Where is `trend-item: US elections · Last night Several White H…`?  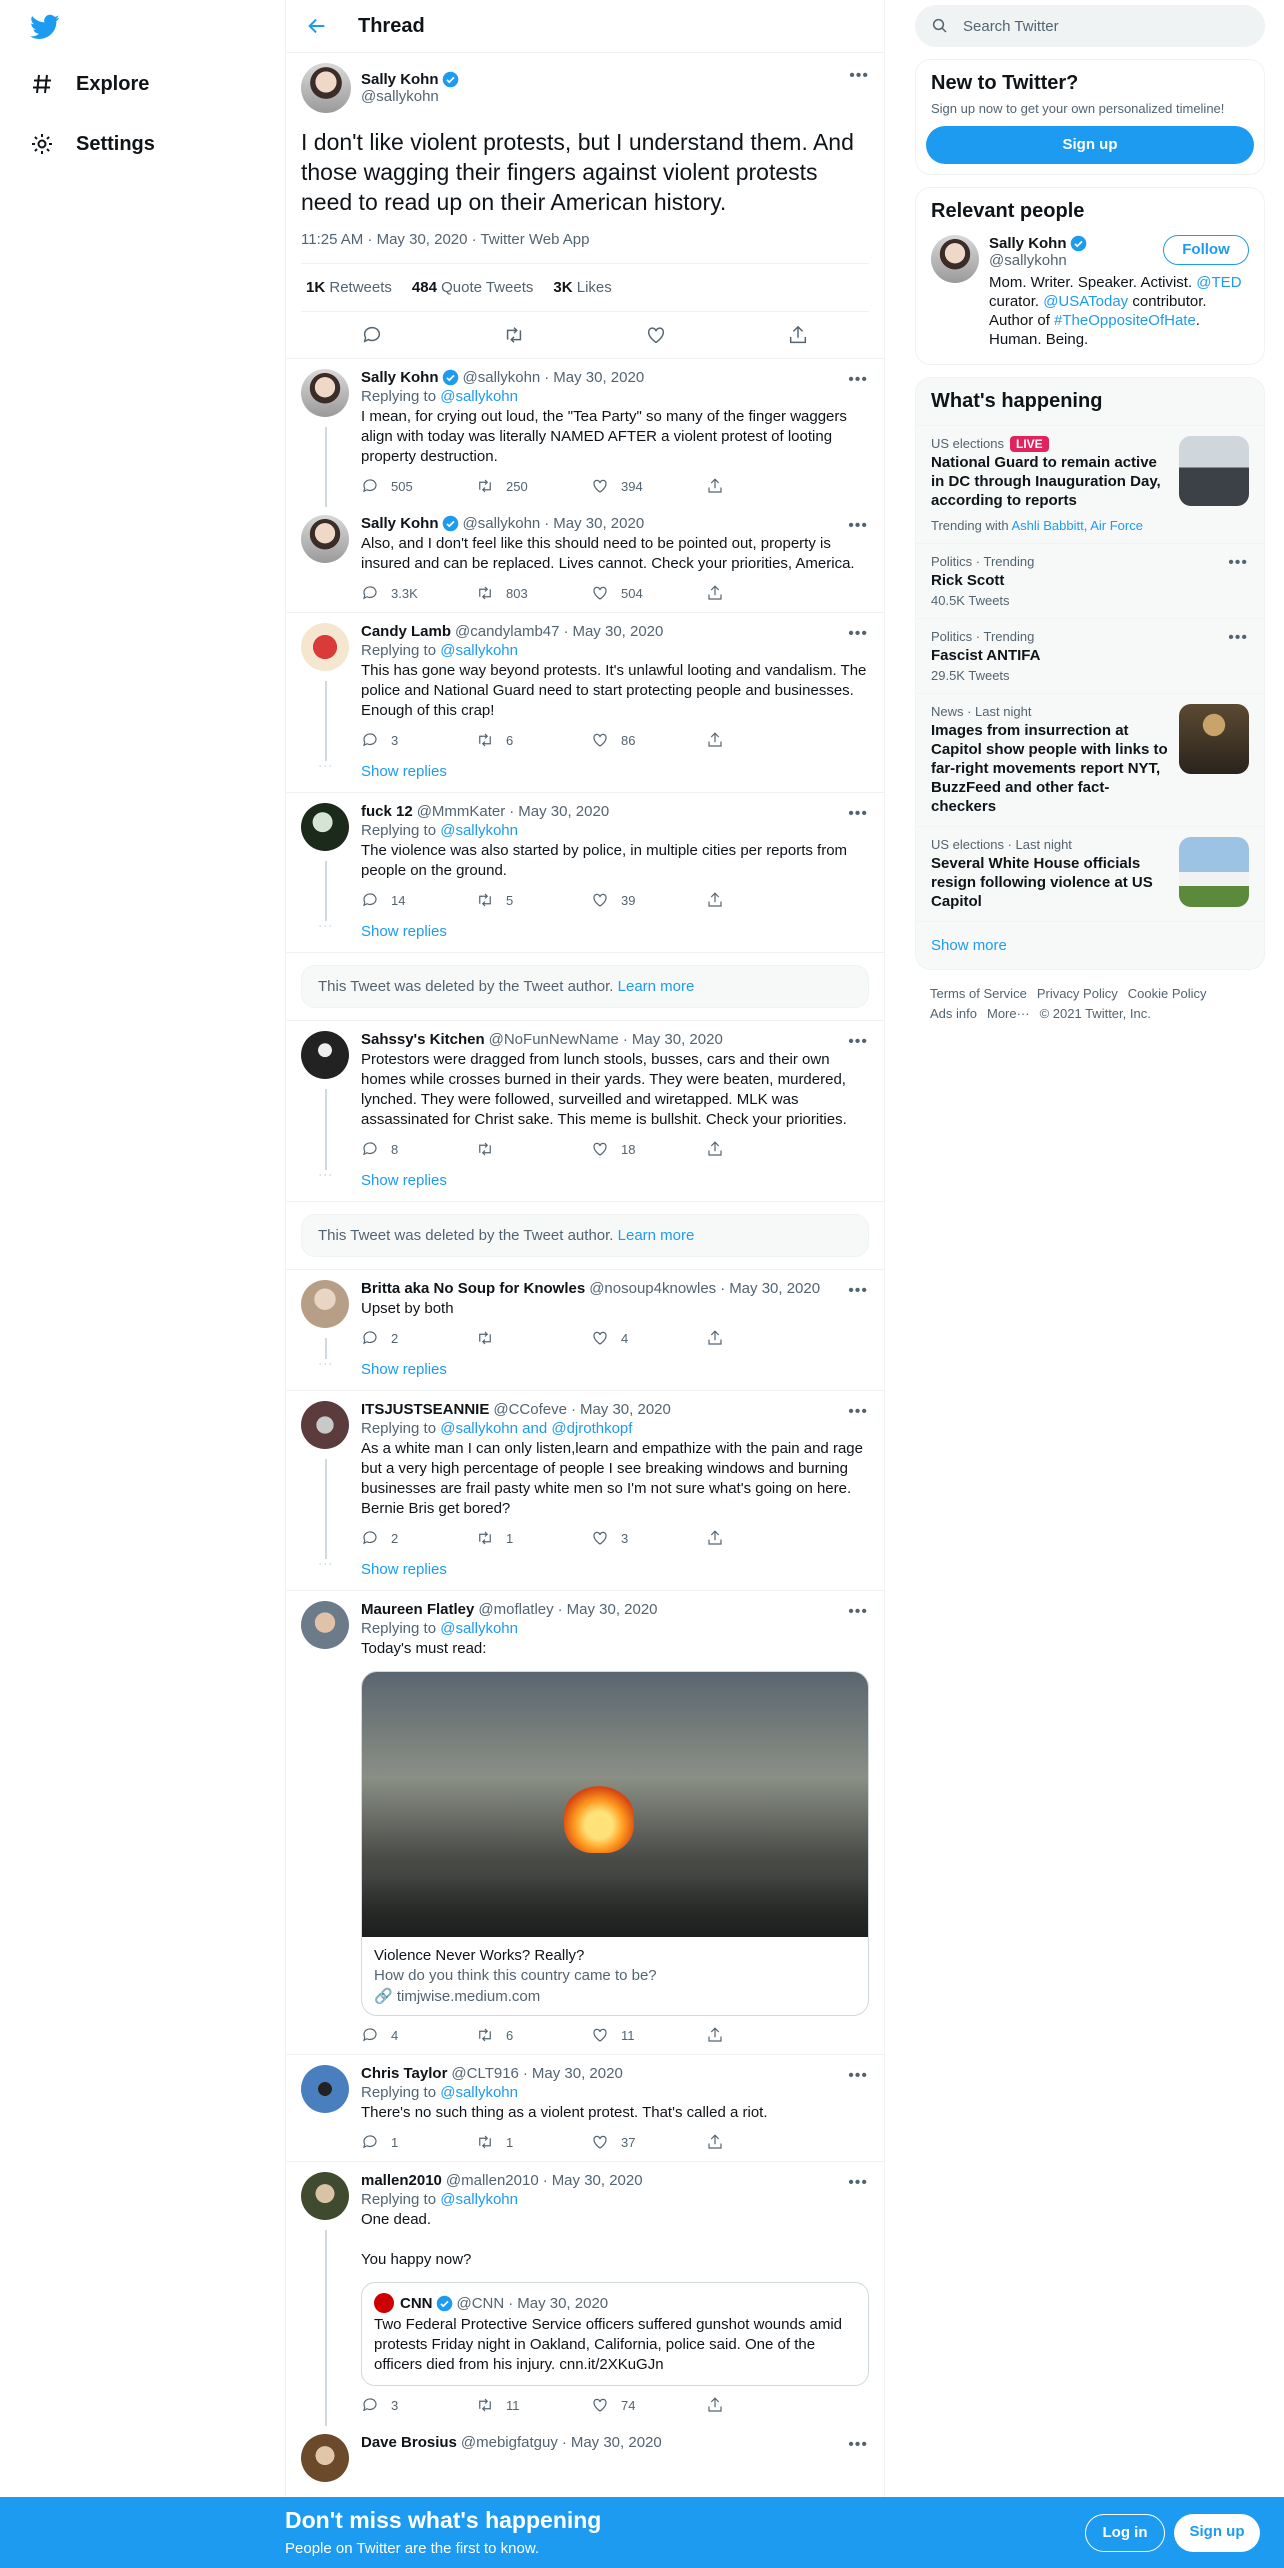
trend-item: US elections · Last night Several White H… is located at coordinates (1090, 873).